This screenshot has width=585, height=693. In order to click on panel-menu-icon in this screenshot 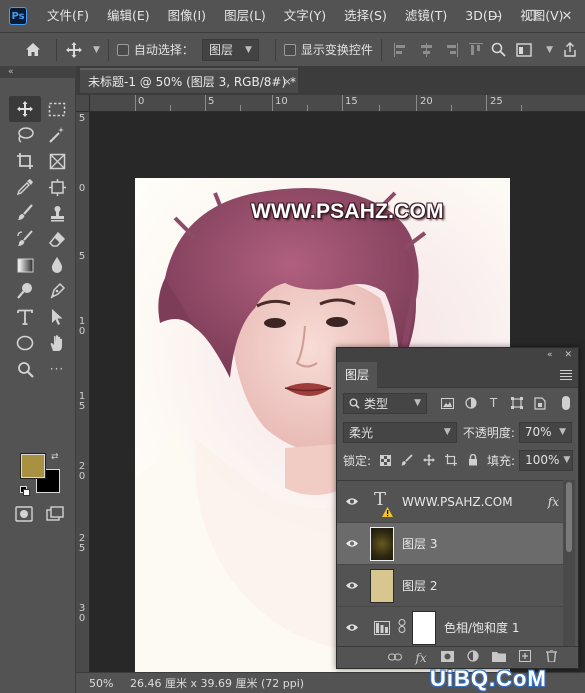, I will do `click(566, 375)`.